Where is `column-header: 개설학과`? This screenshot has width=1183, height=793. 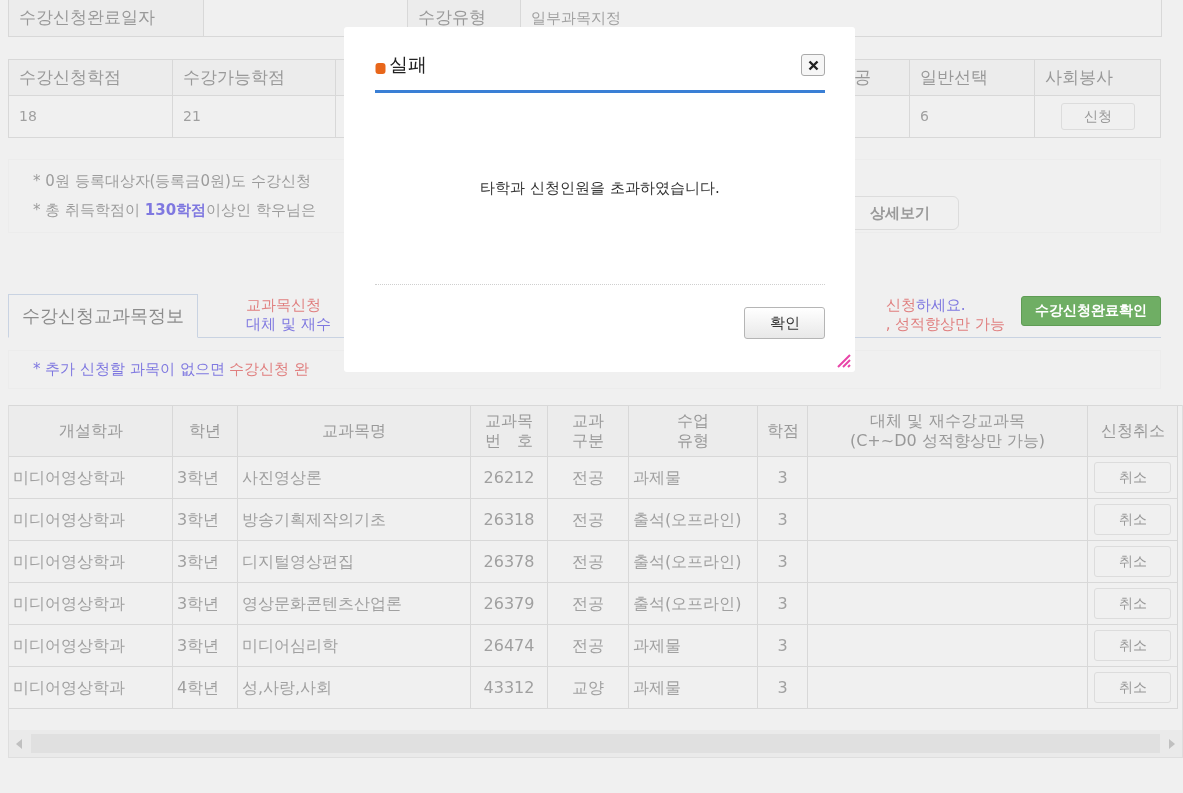
column-header: 개설학과 is located at coordinates (91, 431).